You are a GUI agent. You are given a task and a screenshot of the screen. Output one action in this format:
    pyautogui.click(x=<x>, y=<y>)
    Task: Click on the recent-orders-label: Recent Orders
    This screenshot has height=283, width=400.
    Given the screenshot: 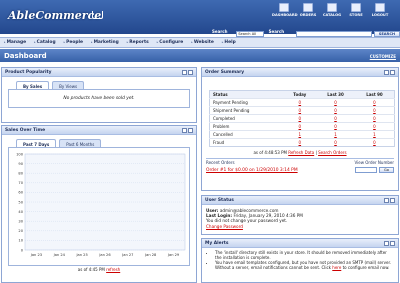 What is the action you would take?
    pyautogui.click(x=220, y=162)
    